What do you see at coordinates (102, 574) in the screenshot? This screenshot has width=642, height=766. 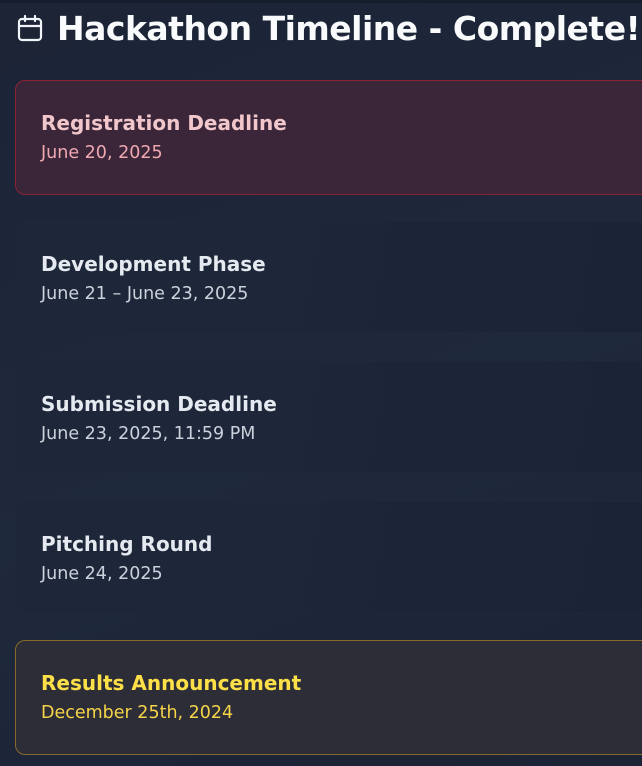 I see `timeline-item-date: June 24, 2025` at bounding box center [102, 574].